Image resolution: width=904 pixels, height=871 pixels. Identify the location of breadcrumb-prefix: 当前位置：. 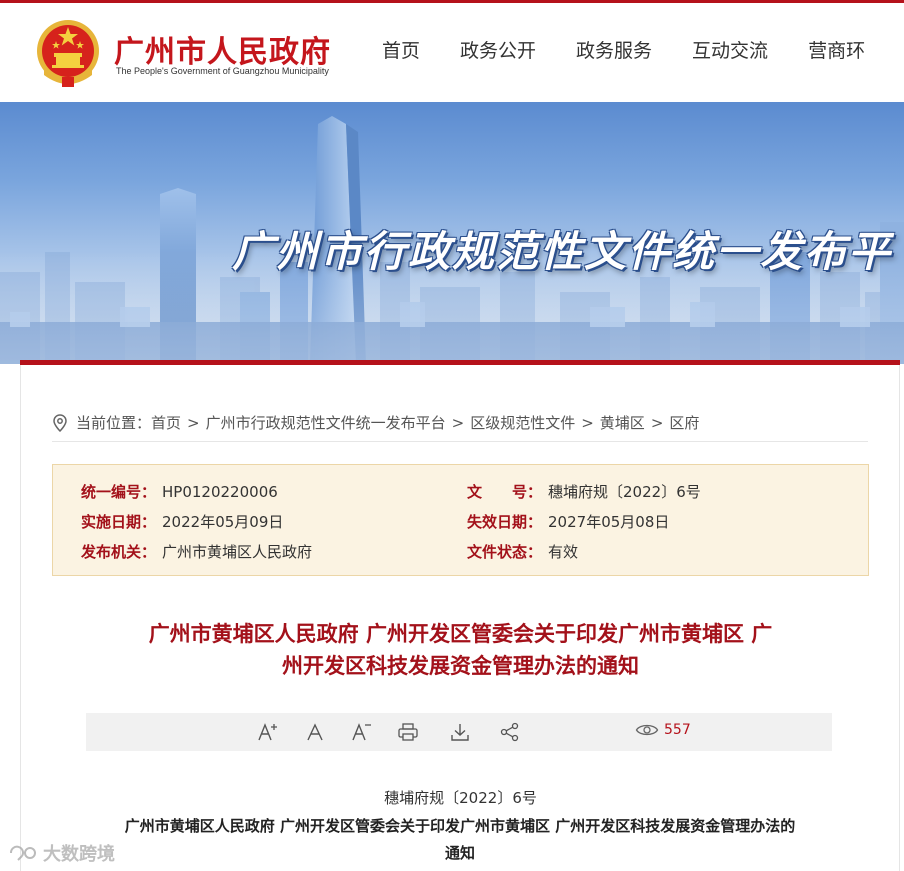
(114, 423).